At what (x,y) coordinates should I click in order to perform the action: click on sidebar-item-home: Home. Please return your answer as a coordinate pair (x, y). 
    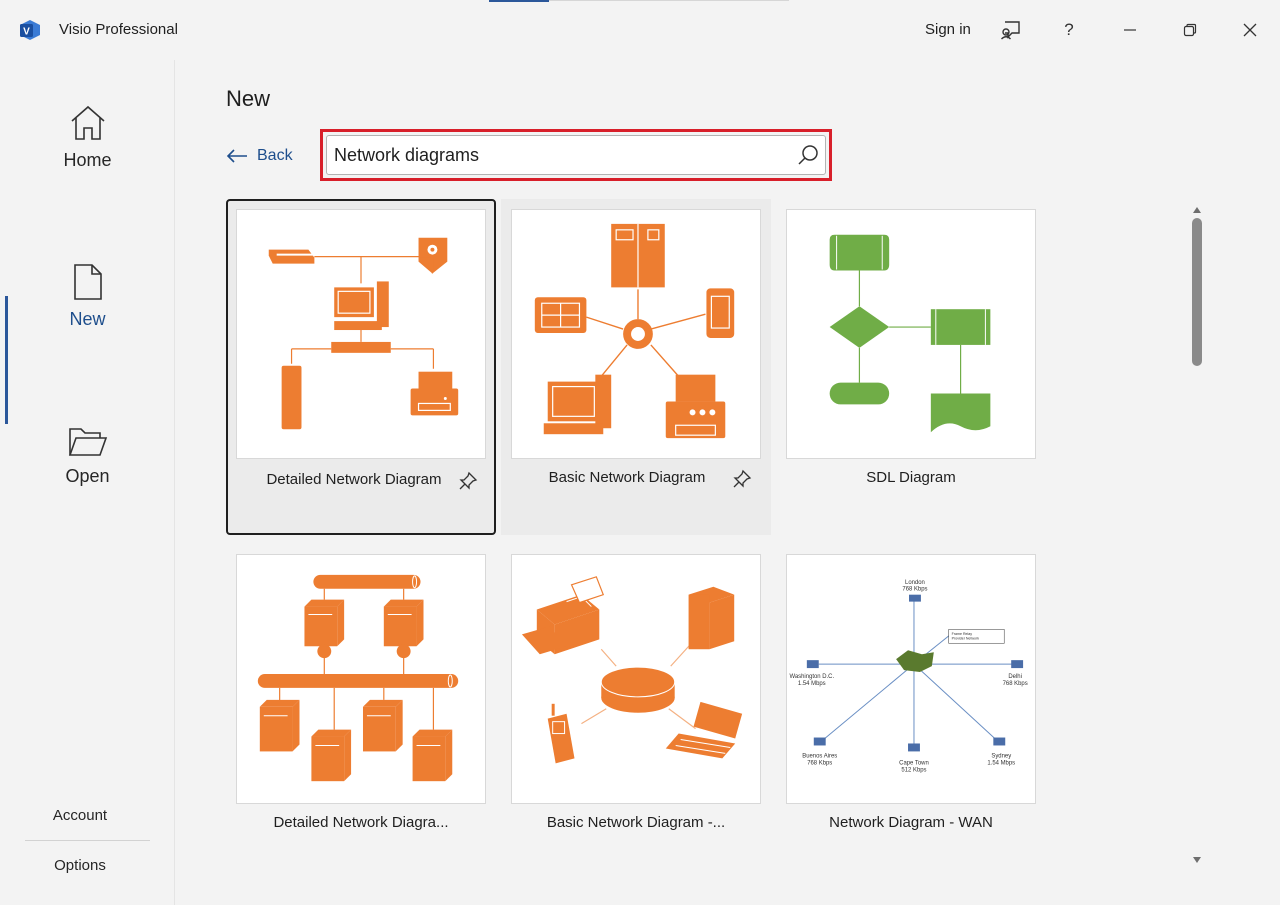
    Looking at the image, I should click on (87, 137).